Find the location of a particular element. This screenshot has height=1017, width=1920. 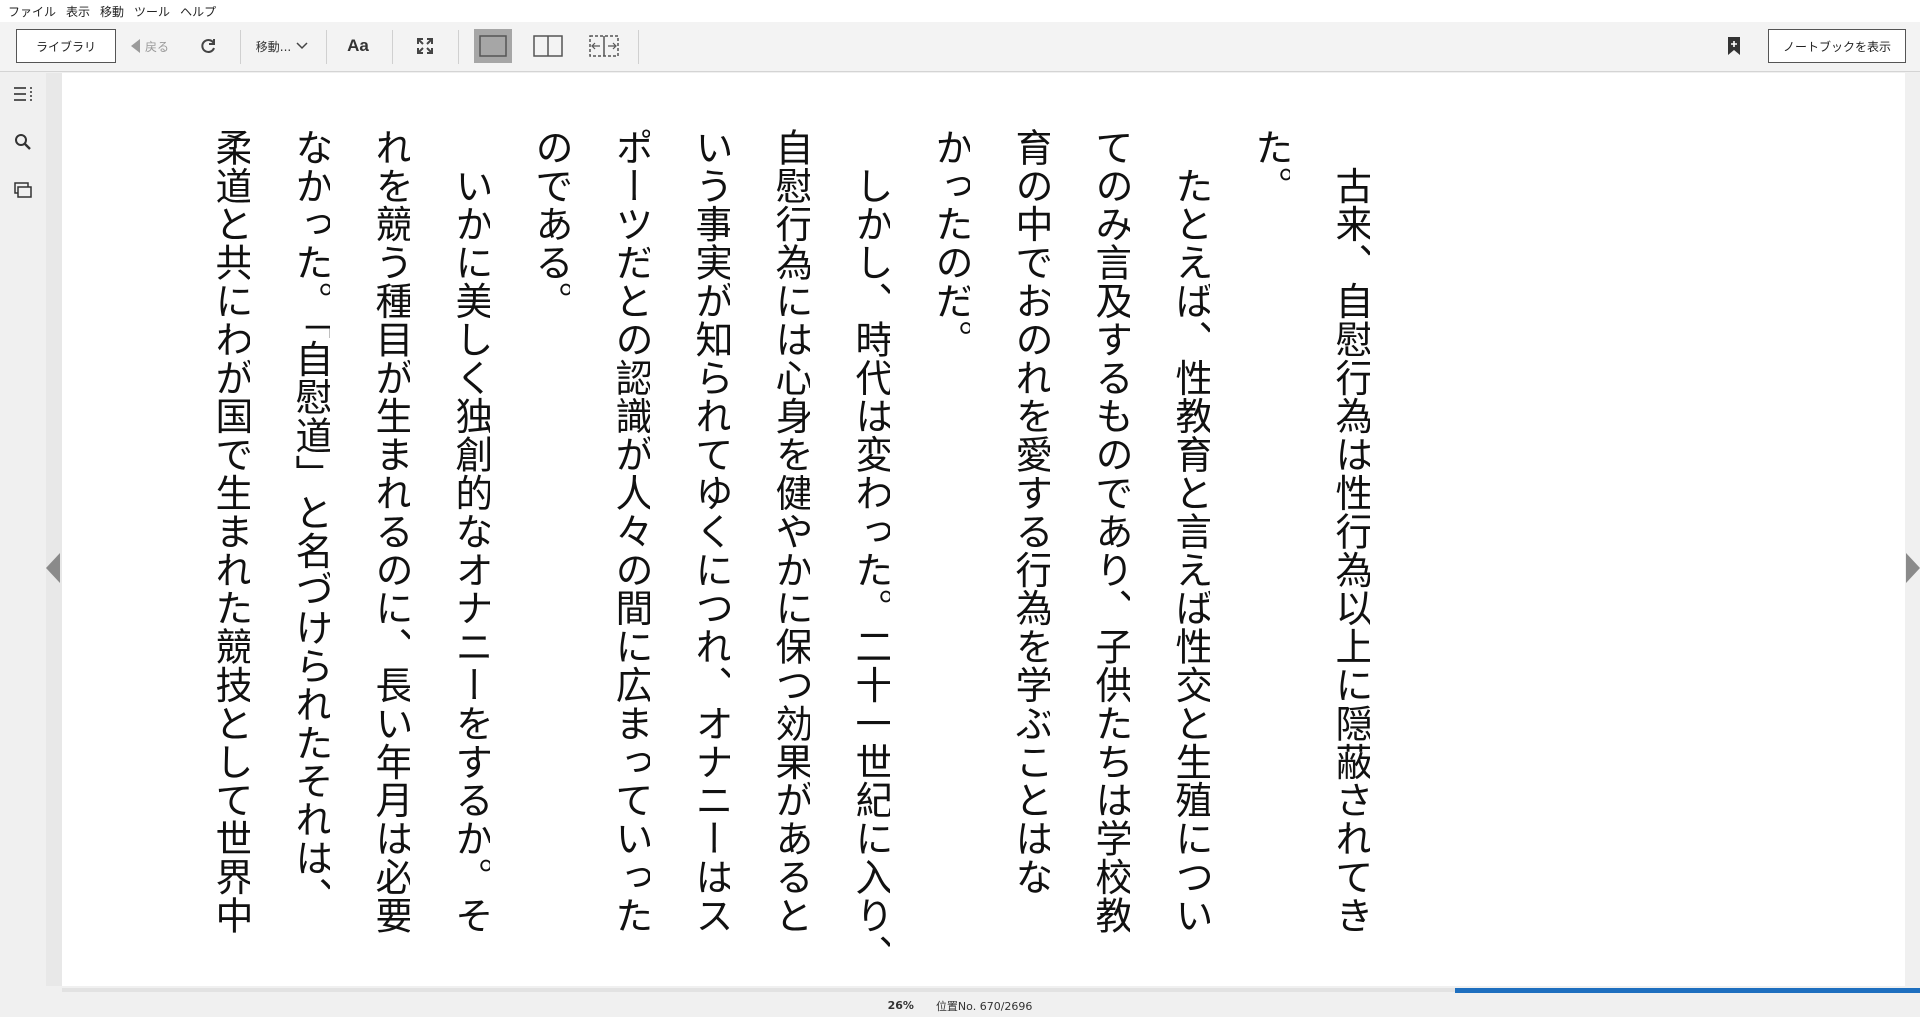

fit-width-icon is located at coordinates (604, 46).